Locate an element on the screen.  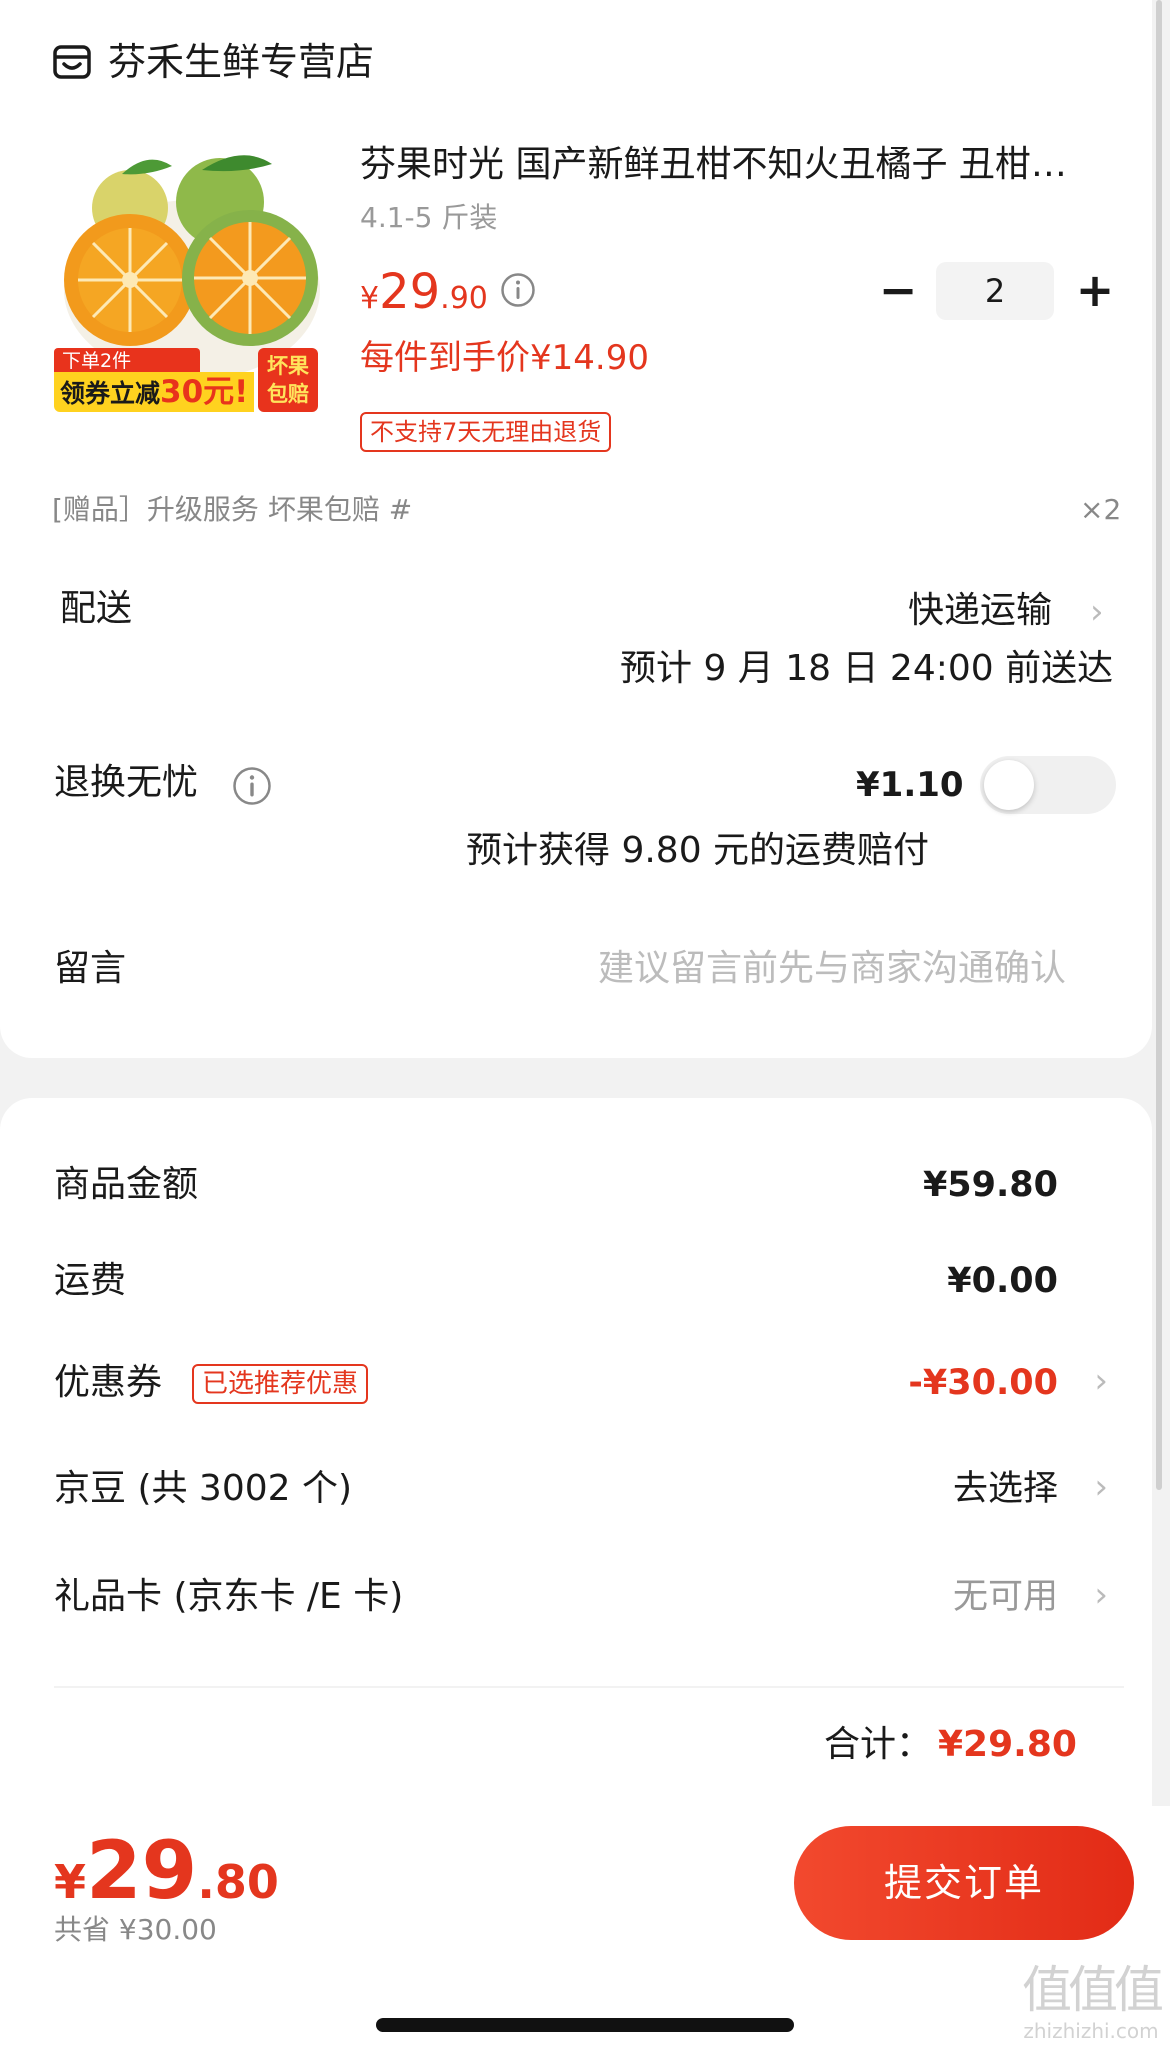
giftcard-label: 礼品卡 (京东卡 /E 卡) is located at coordinates (229, 1596).